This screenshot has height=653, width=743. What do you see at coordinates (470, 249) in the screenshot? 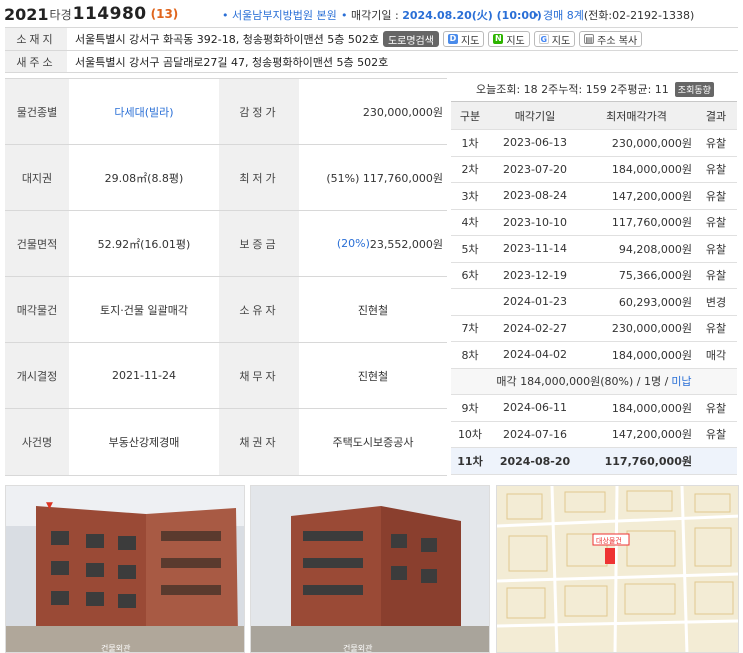
I see `round-no: 5차` at bounding box center [470, 249].